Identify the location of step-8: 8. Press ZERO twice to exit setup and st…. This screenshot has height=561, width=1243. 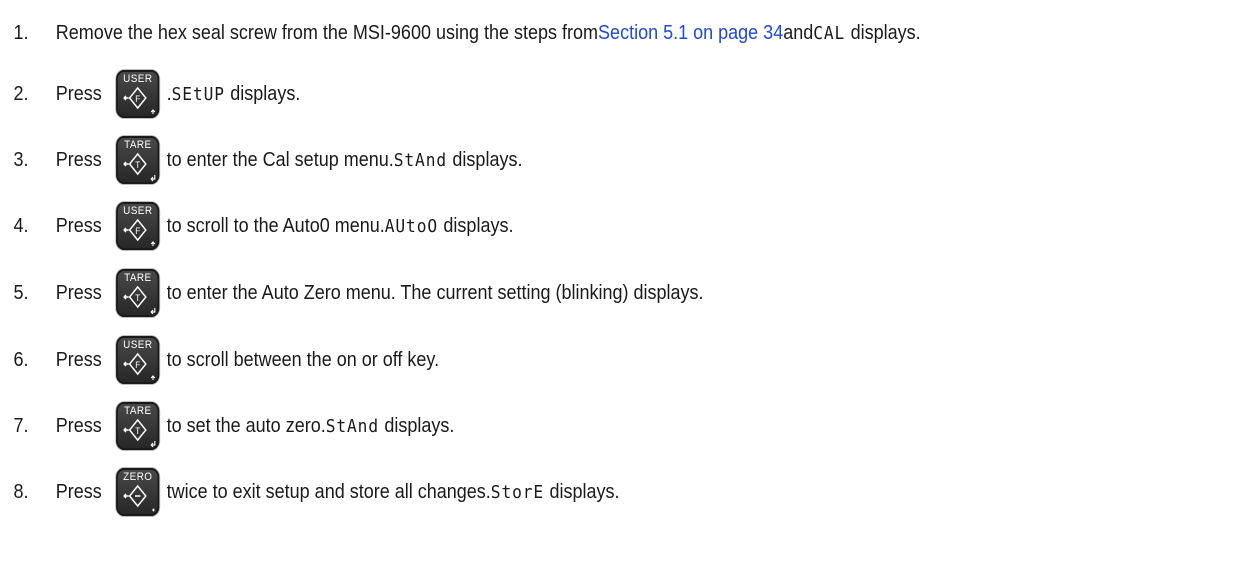
(310, 492).